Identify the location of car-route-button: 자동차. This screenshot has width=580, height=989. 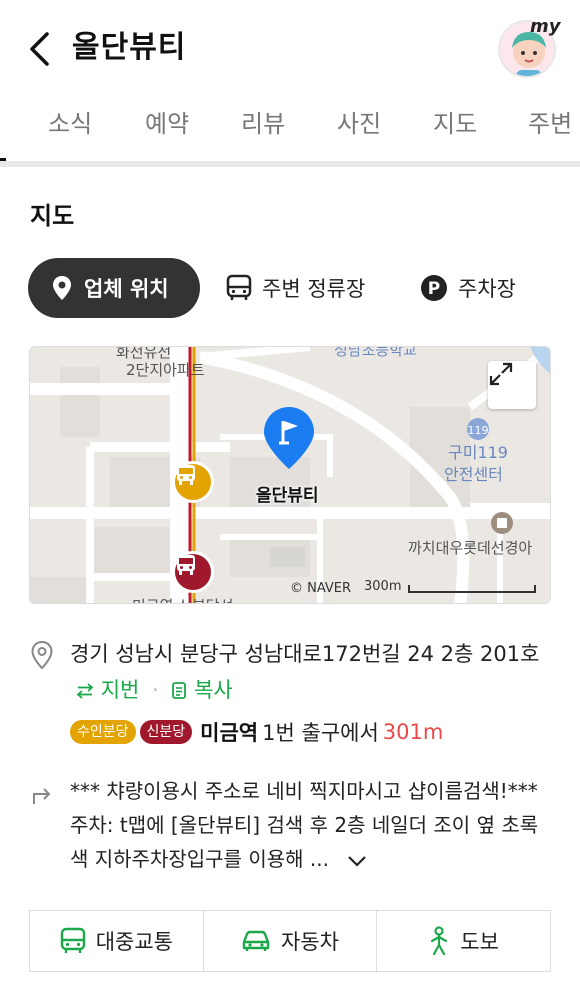
(291, 941).